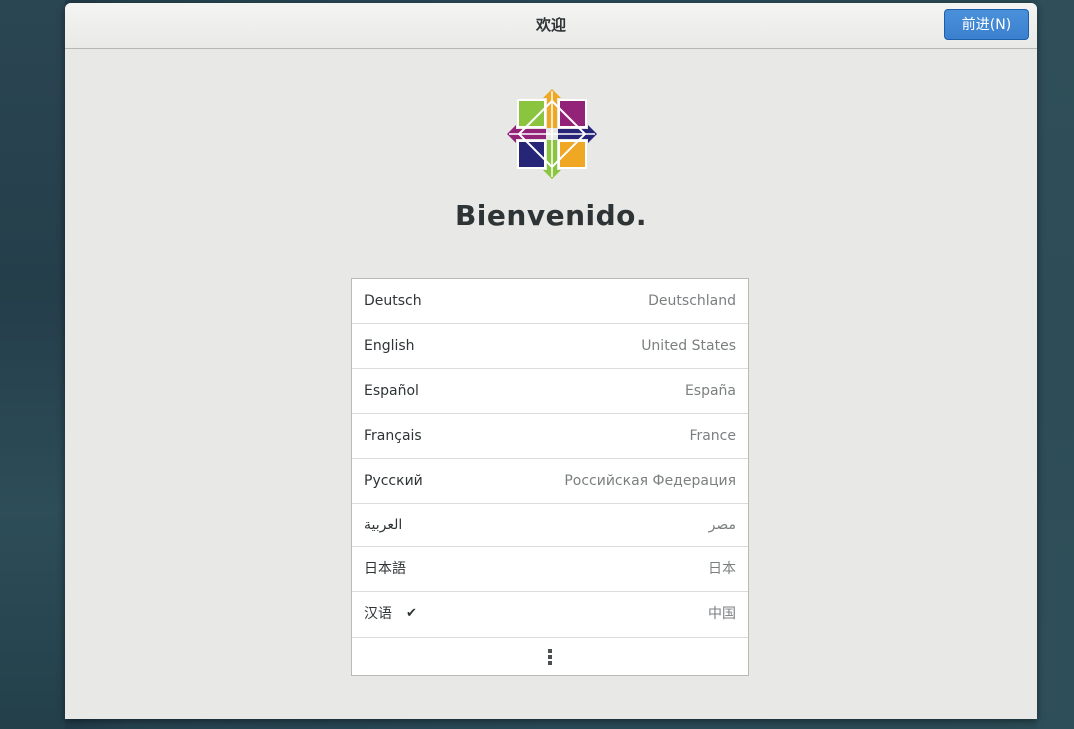 Image resolution: width=1074 pixels, height=729 pixels. I want to click on title-bar: 欢迎 前进(N), so click(551, 26).